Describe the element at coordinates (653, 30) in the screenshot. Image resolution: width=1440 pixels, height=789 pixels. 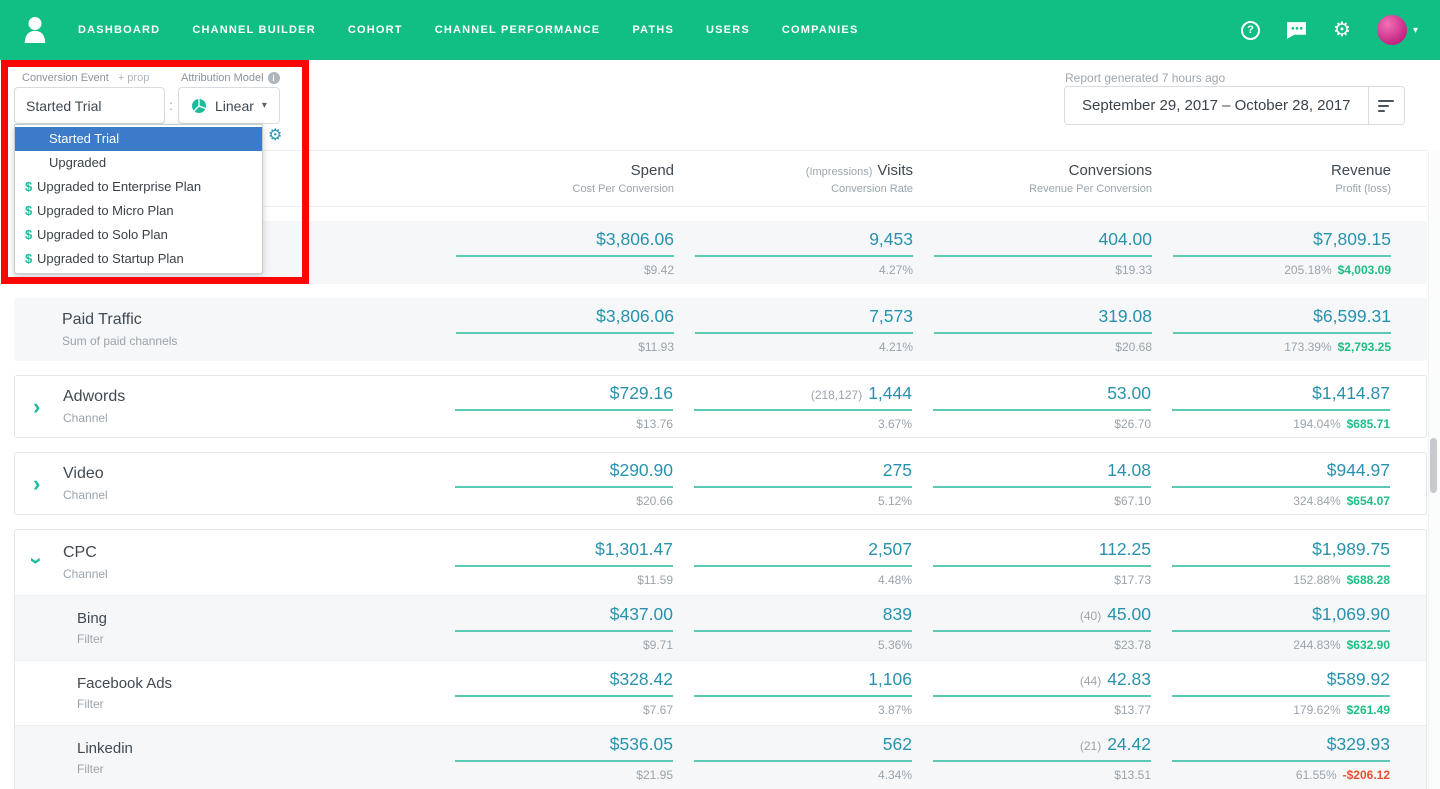
I see `nav-item-paths: PATHS` at that location.